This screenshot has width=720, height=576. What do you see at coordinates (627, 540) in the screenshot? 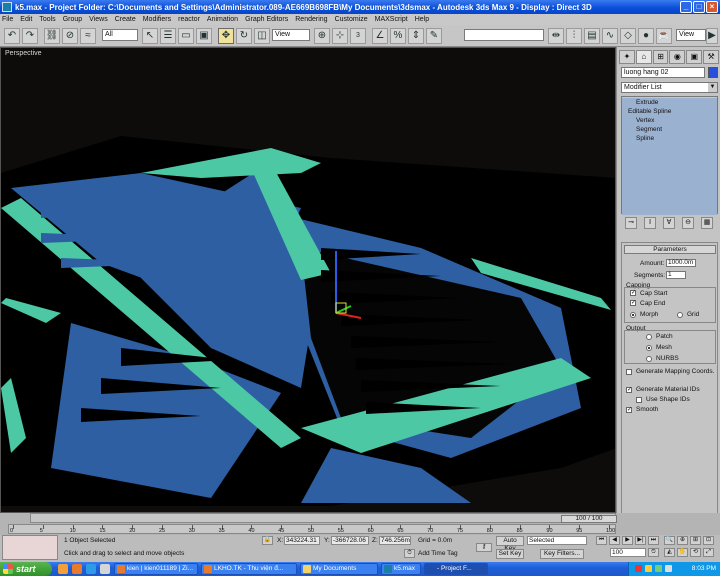
I see `play-icon: ▶` at bounding box center [627, 540].